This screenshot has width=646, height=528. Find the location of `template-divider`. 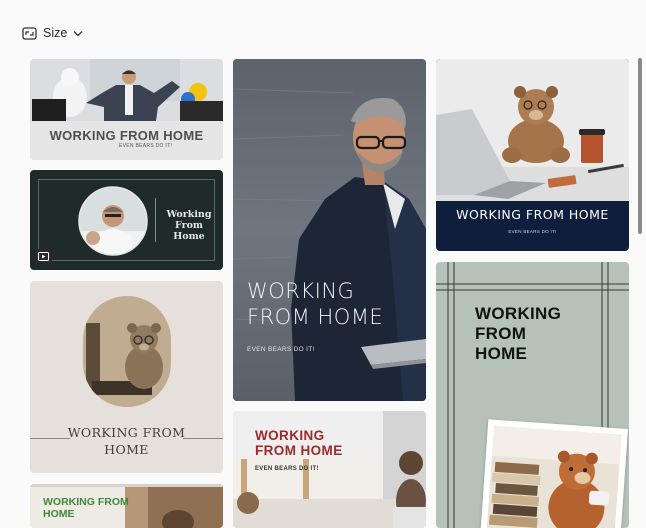

template-divider is located at coordinates (155, 220).